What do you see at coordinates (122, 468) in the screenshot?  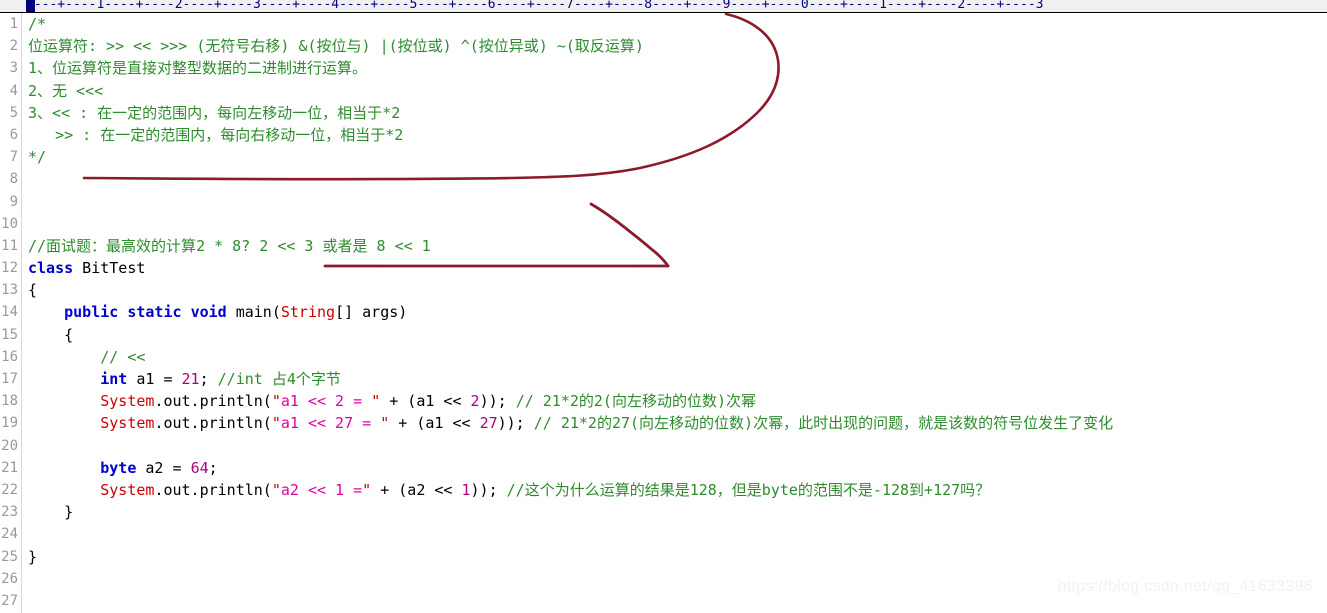 I see `code-text: byte a2 = 64;` at bounding box center [122, 468].